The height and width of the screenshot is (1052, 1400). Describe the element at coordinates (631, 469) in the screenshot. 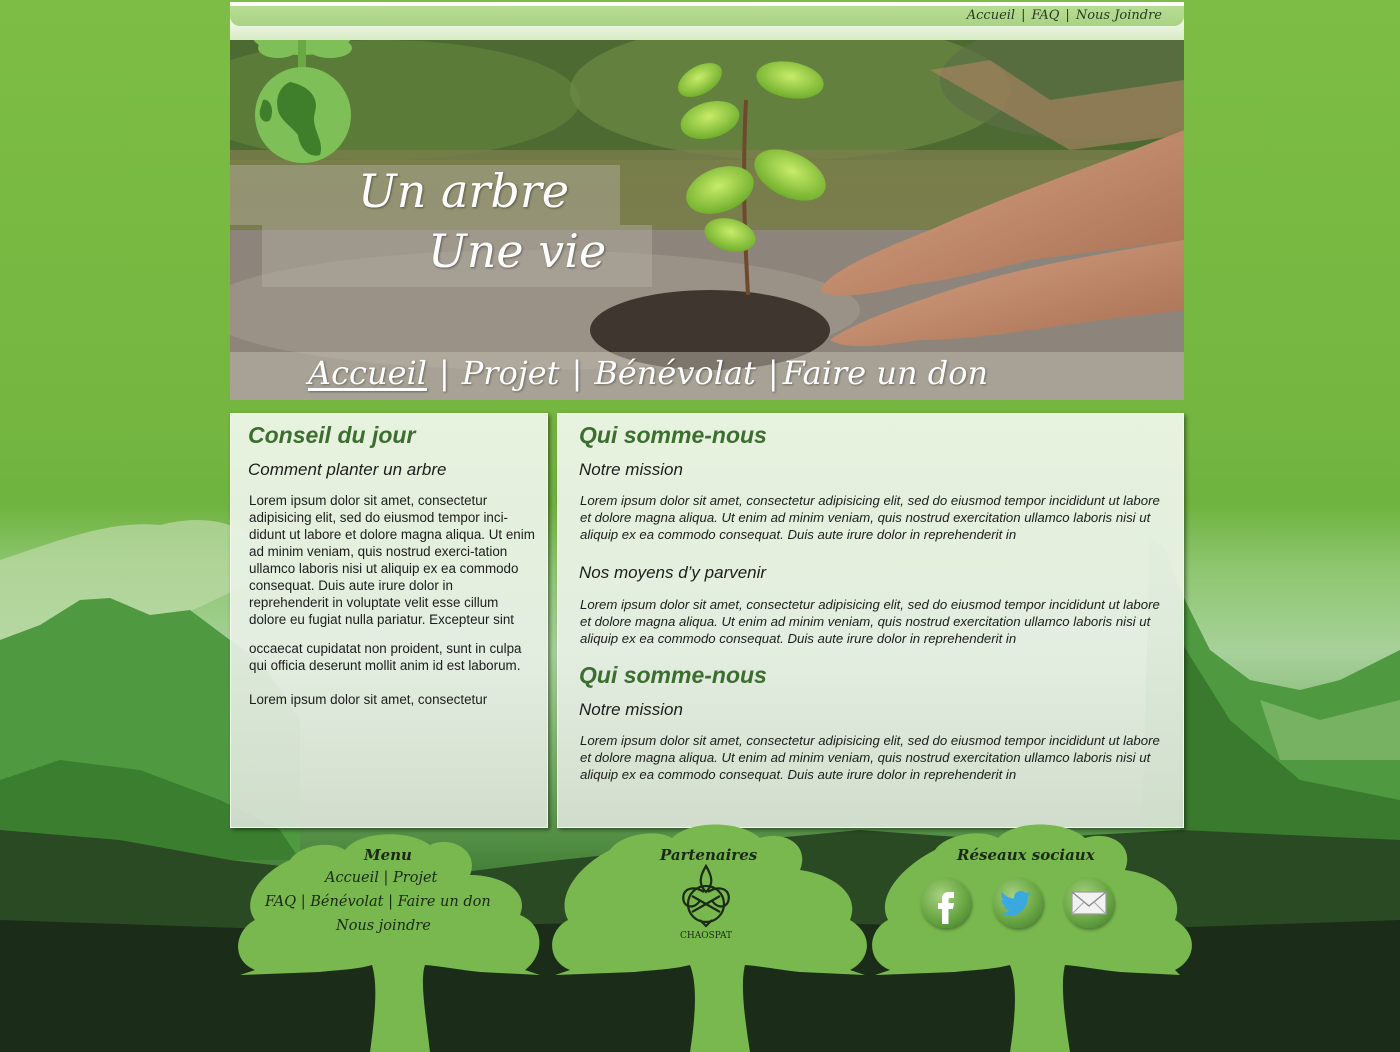

I see `mission-subtitle-1: Notre mission` at that location.